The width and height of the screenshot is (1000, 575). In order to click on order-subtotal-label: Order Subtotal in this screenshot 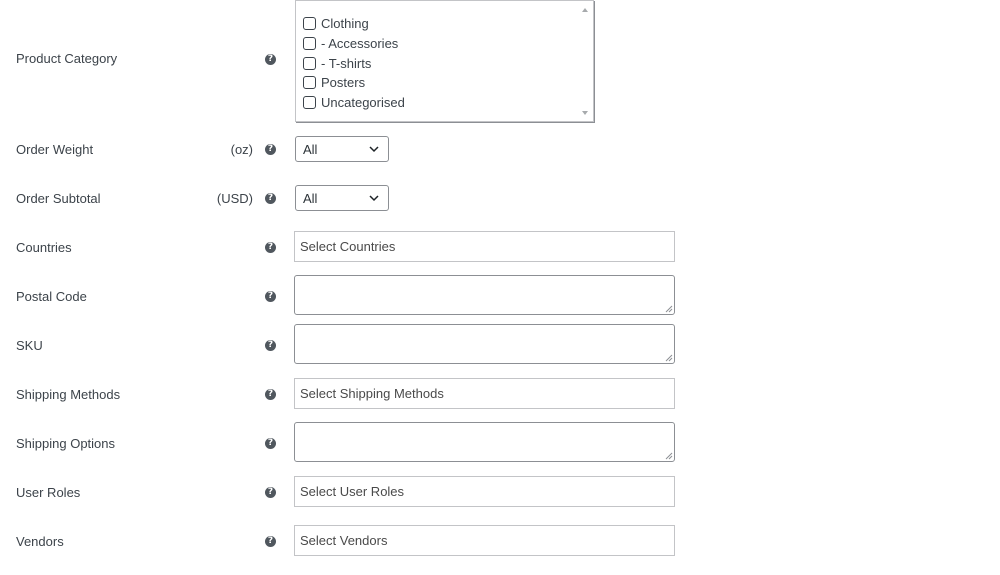, I will do `click(58, 198)`.